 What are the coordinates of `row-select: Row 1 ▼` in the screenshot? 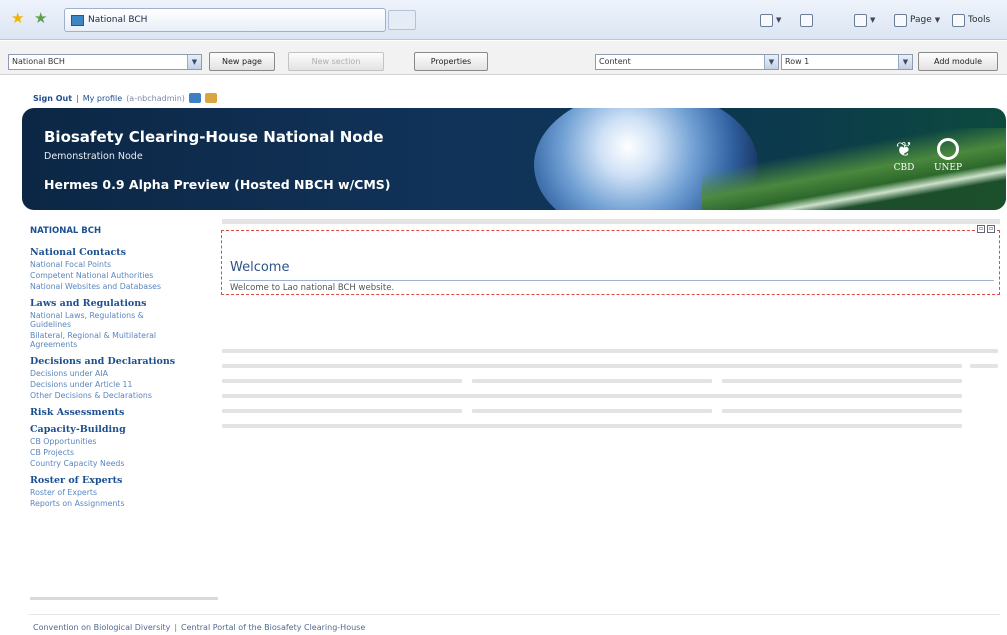 It's located at (847, 62).